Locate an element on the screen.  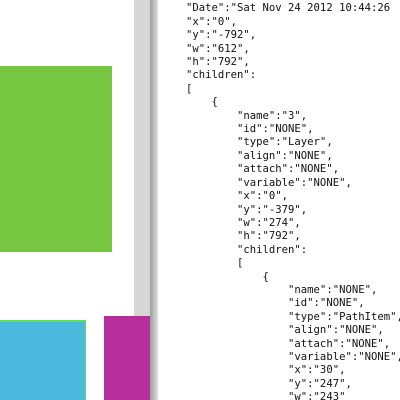
json-line: "Date":"Sat Nov 24 2012 10:44:26 is located at coordinates (288, 8).